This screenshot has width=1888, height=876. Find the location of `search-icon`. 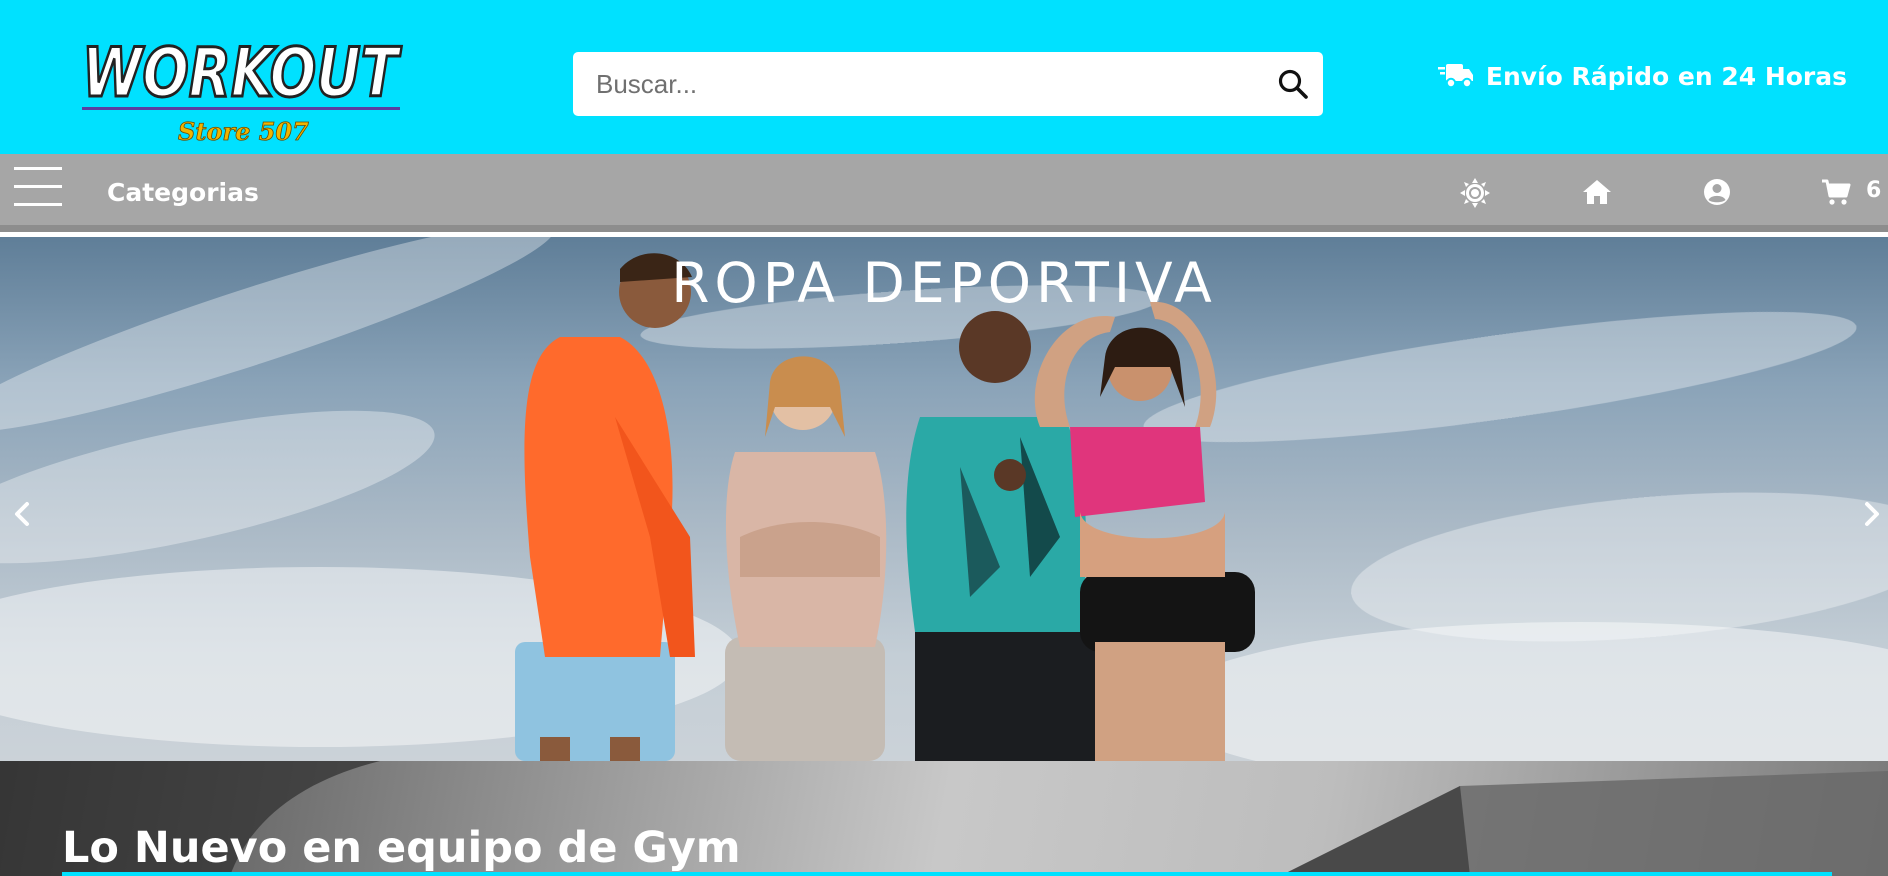

search-icon is located at coordinates (1293, 84).